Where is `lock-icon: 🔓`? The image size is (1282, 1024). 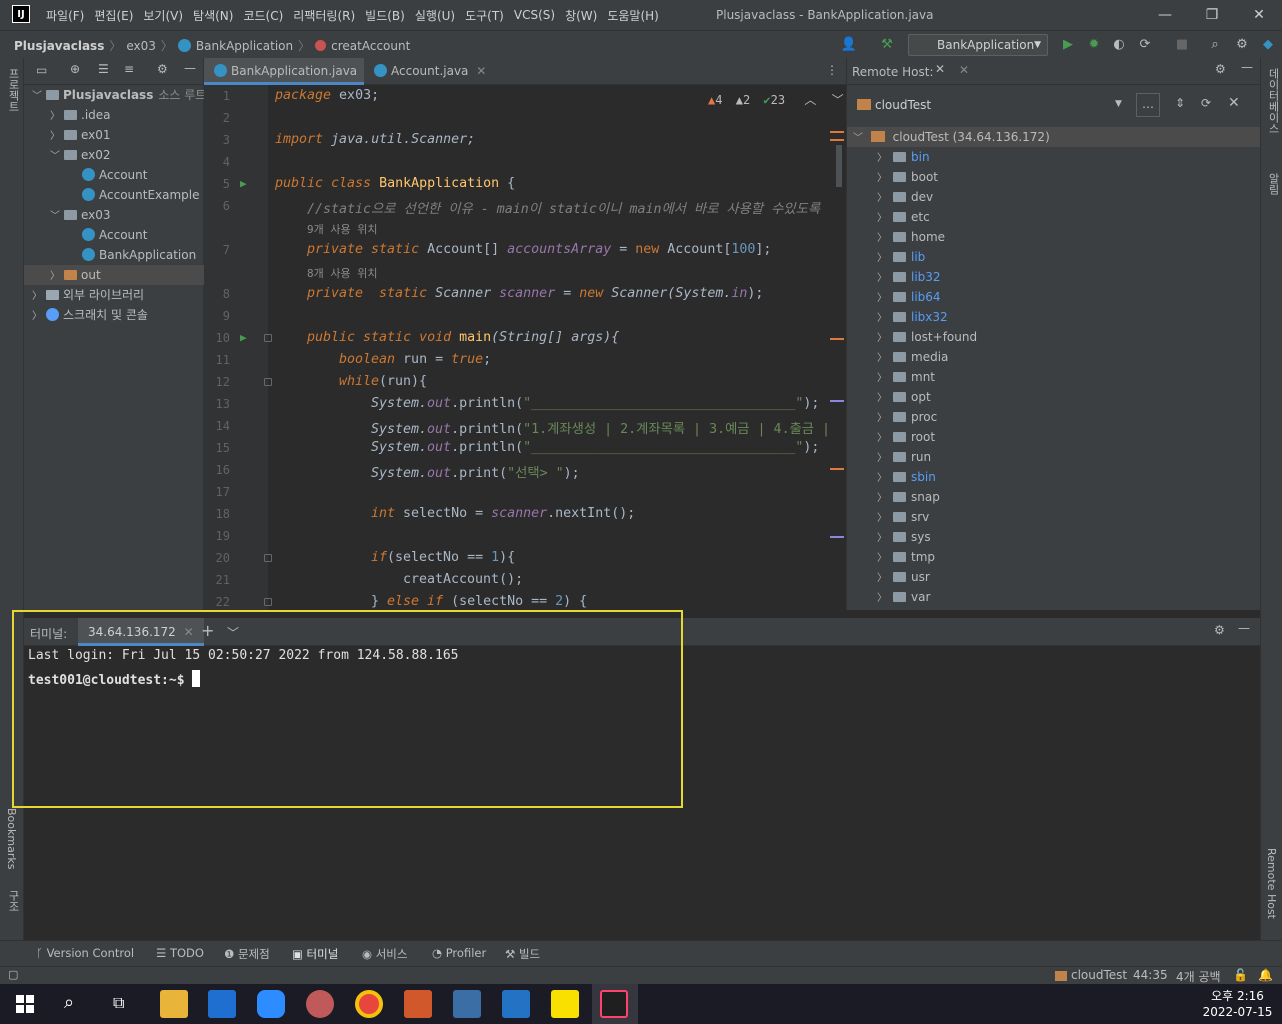
lock-icon: 🔓 is located at coordinates (1240, 975).